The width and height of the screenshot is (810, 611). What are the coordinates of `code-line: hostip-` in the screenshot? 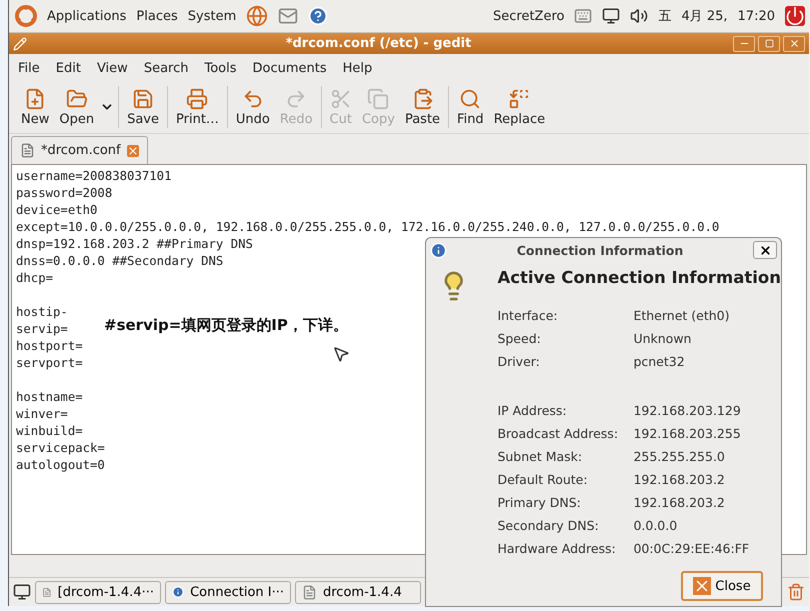 It's located at (42, 312).